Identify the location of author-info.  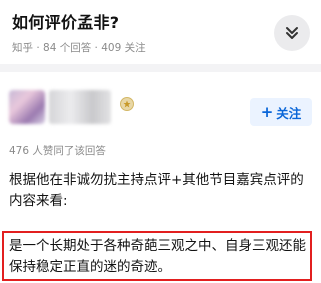
(61, 108).